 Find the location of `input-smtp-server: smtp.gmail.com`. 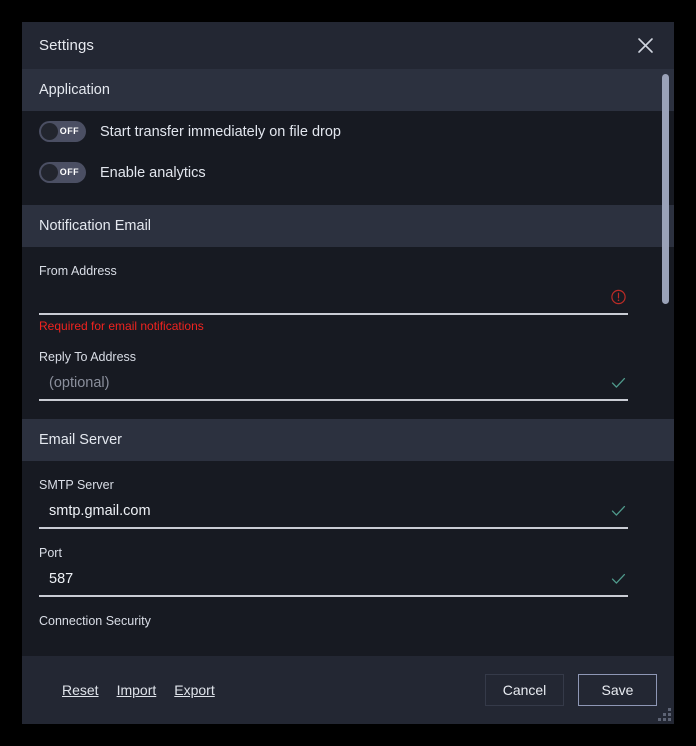

input-smtp-server: smtp.gmail.com is located at coordinates (333, 512).